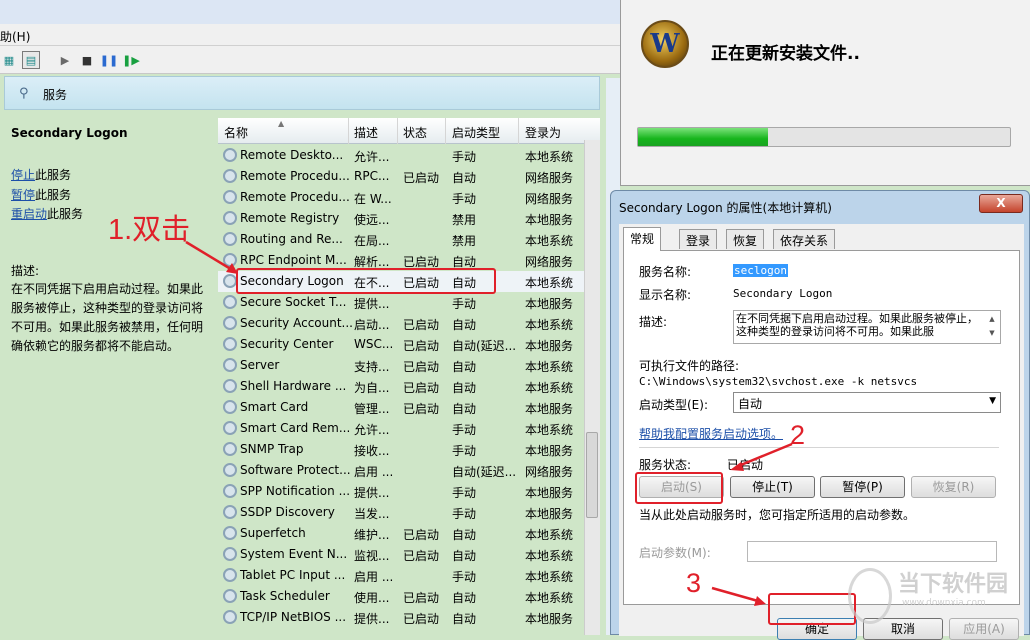 The width and height of the screenshot is (1030, 640). I want to click on annotation-step1: 1.双击, so click(149, 230).